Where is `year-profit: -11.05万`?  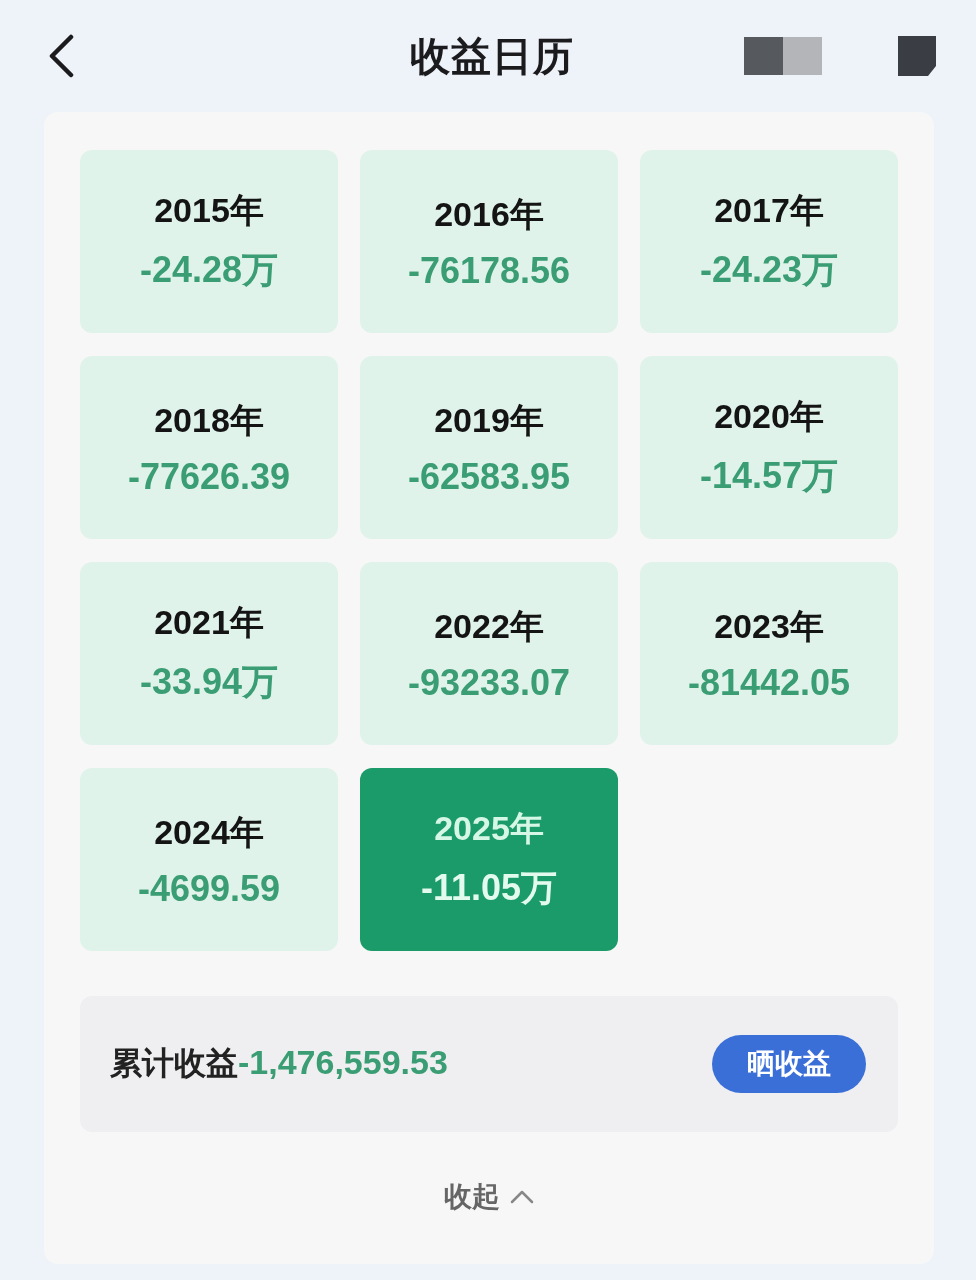
year-profit: -11.05万 is located at coordinates (489, 888).